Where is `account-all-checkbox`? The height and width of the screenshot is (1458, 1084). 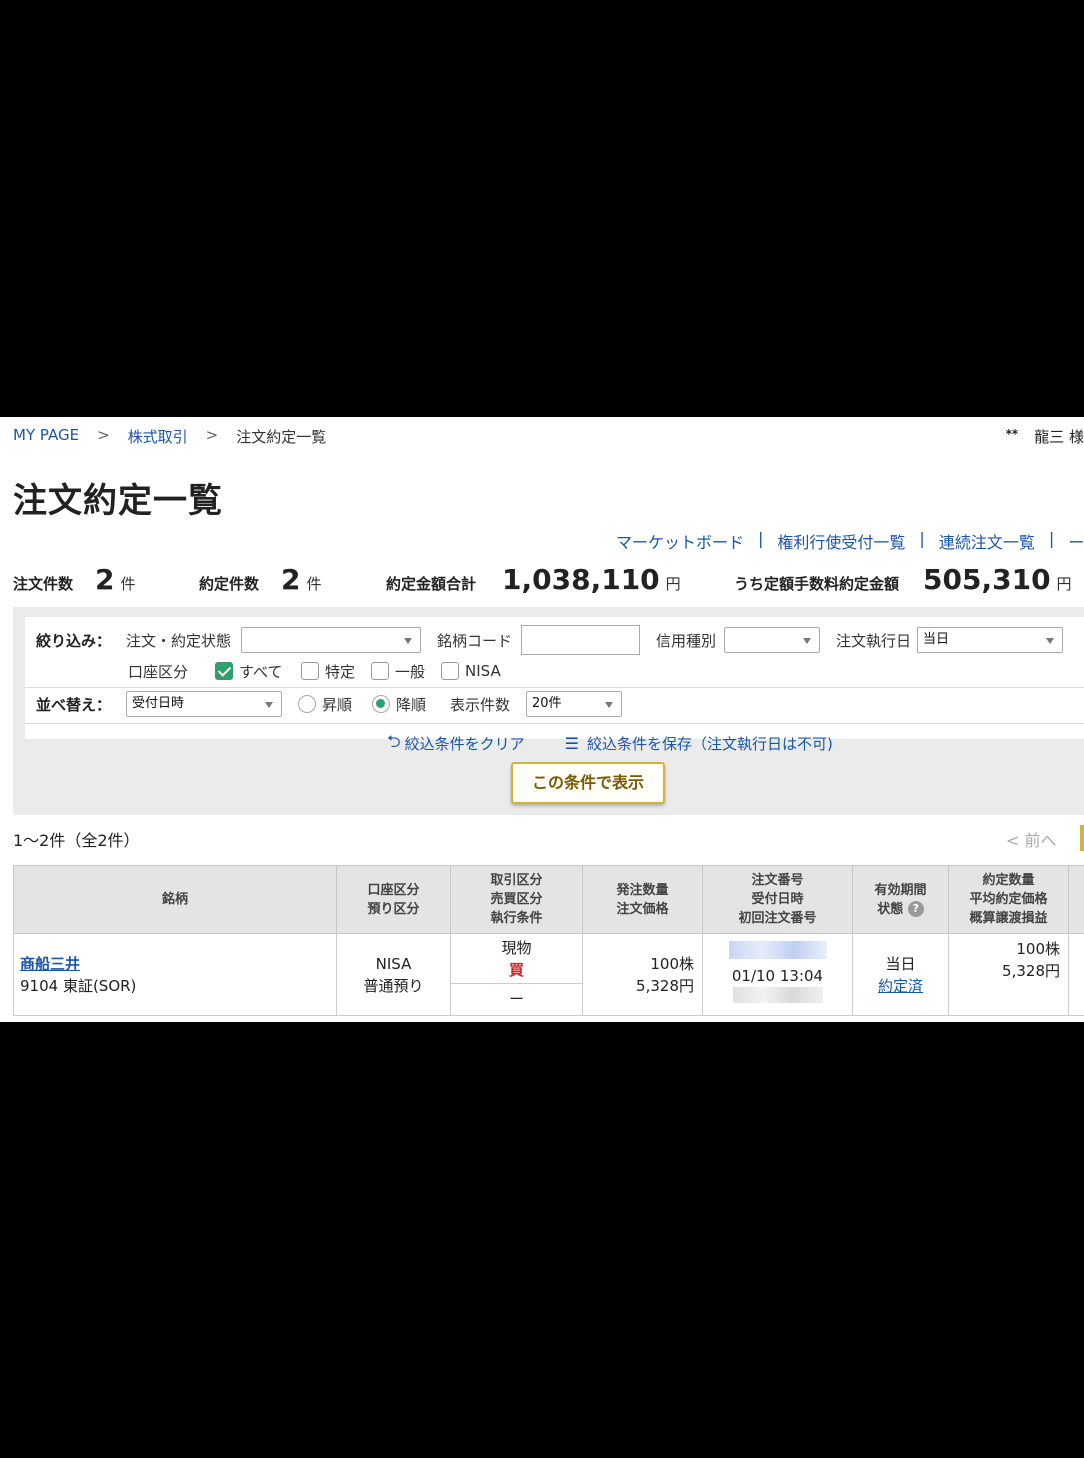
account-all-checkbox is located at coordinates (224, 671).